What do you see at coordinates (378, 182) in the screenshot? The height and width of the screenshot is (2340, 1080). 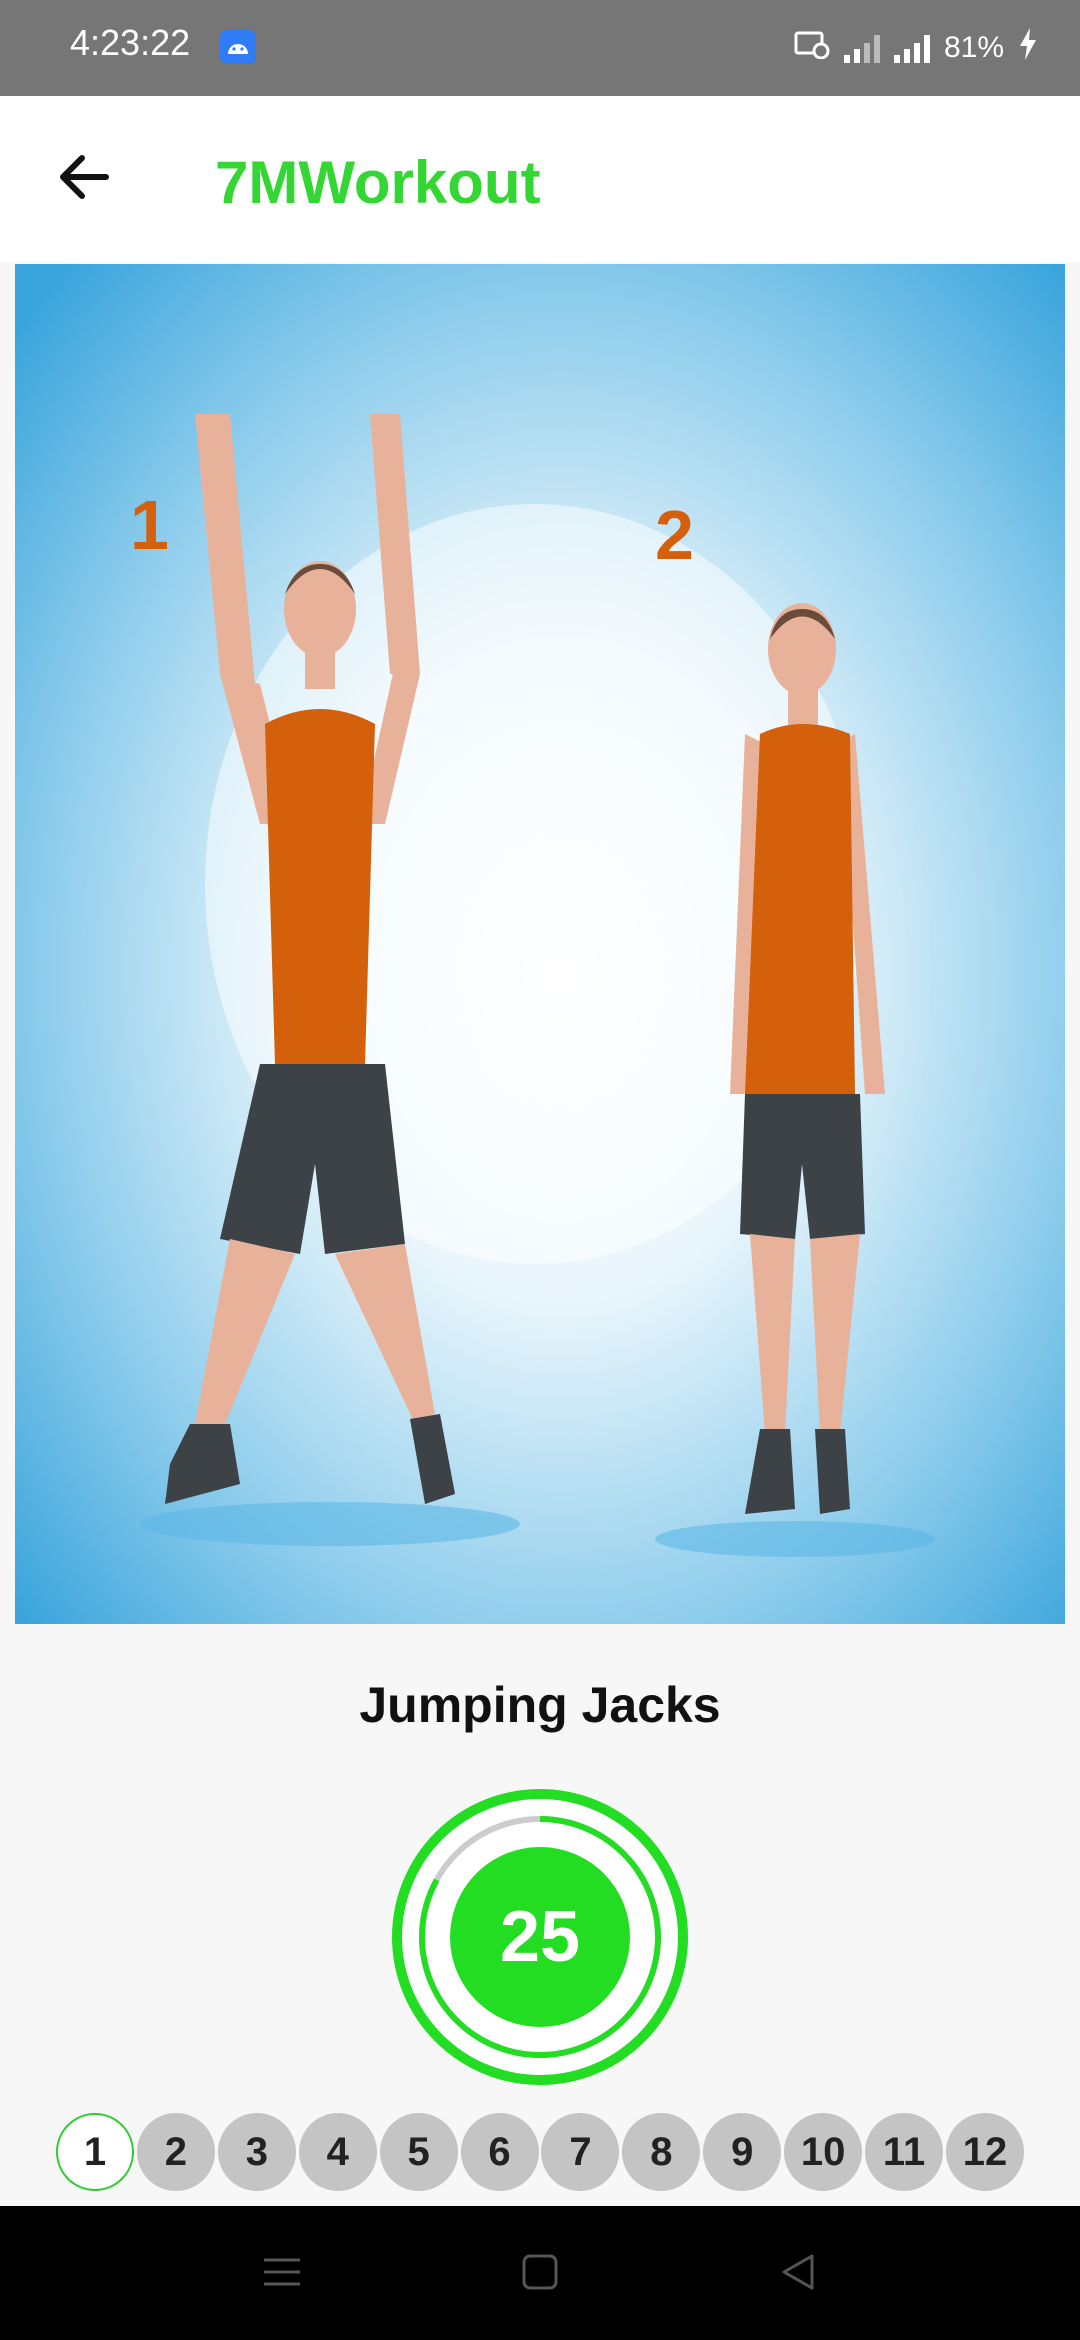 I see `app-title: 7MWorkout` at bounding box center [378, 182].